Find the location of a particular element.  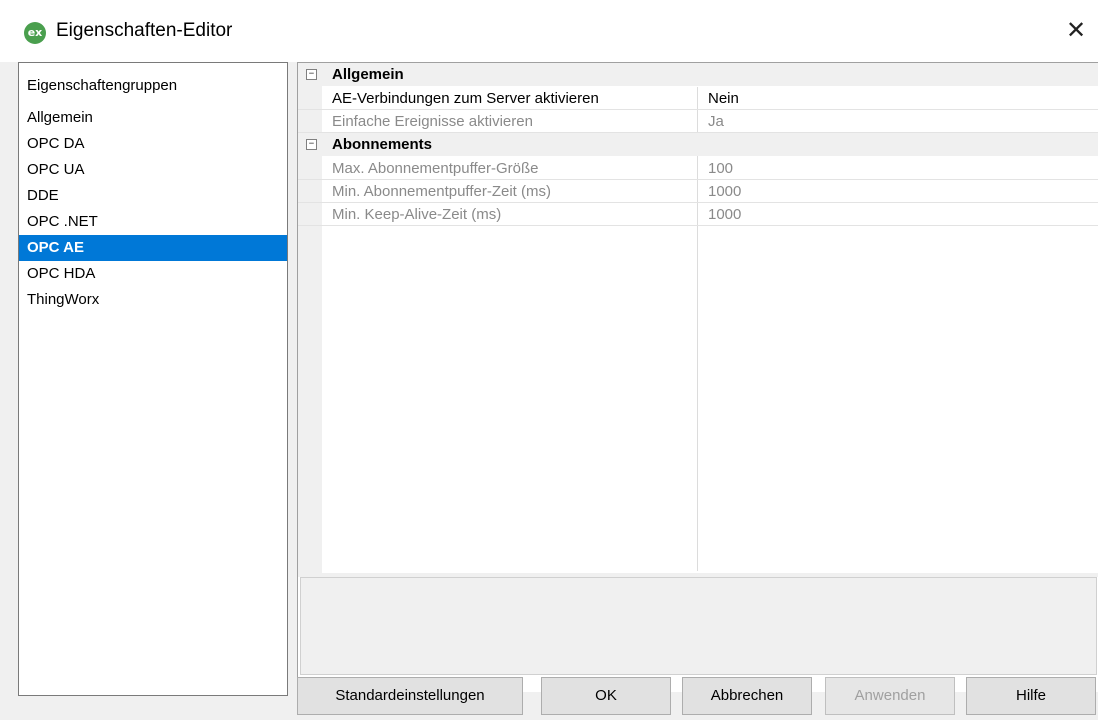

property-row-einfache-ereignisse: Einfache Ereignisse aktivieren Ja is located at coordinates (698, 121).